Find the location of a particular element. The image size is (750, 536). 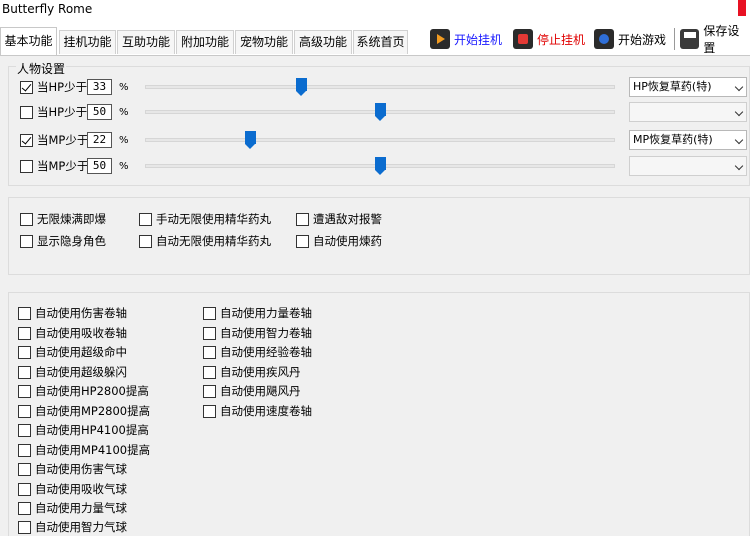

hp-row-1-slider is located at coordinates (380, 87).